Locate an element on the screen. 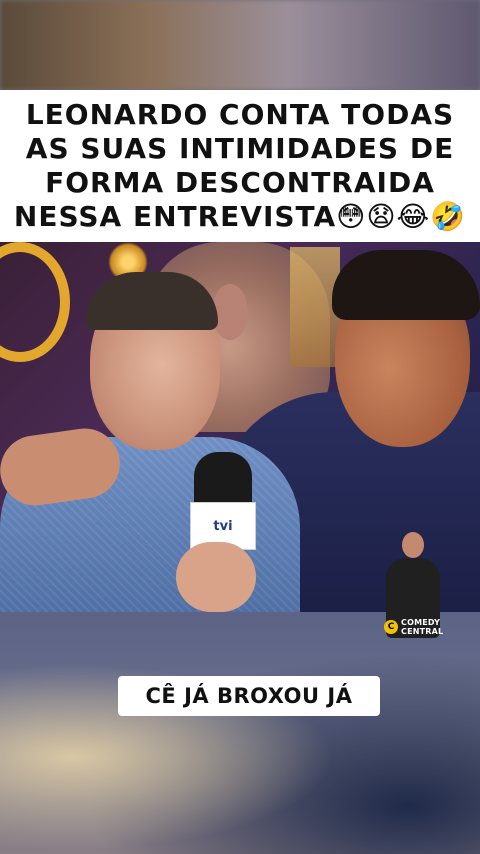 The image size is (480, 854). hand-holding-microphone is located at coordinates (216, 577).